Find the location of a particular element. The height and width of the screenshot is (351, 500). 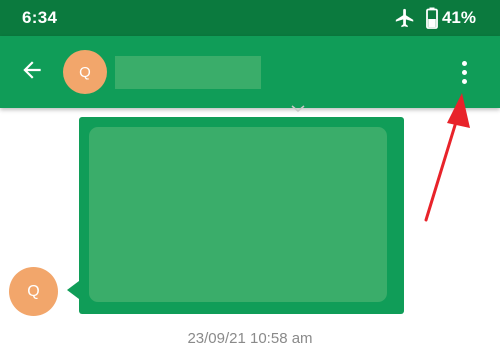

contact-name-redacted is located at coordinates (188, 72).